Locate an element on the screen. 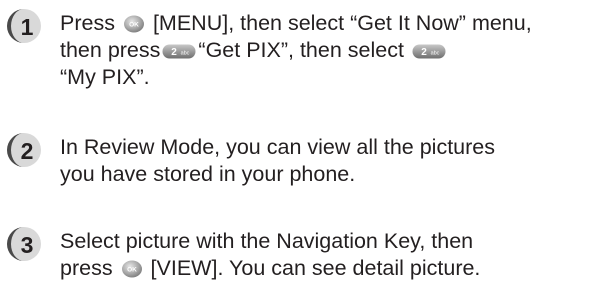  step-text: “Get PIX”, then select is located at coordinates (301, 50).